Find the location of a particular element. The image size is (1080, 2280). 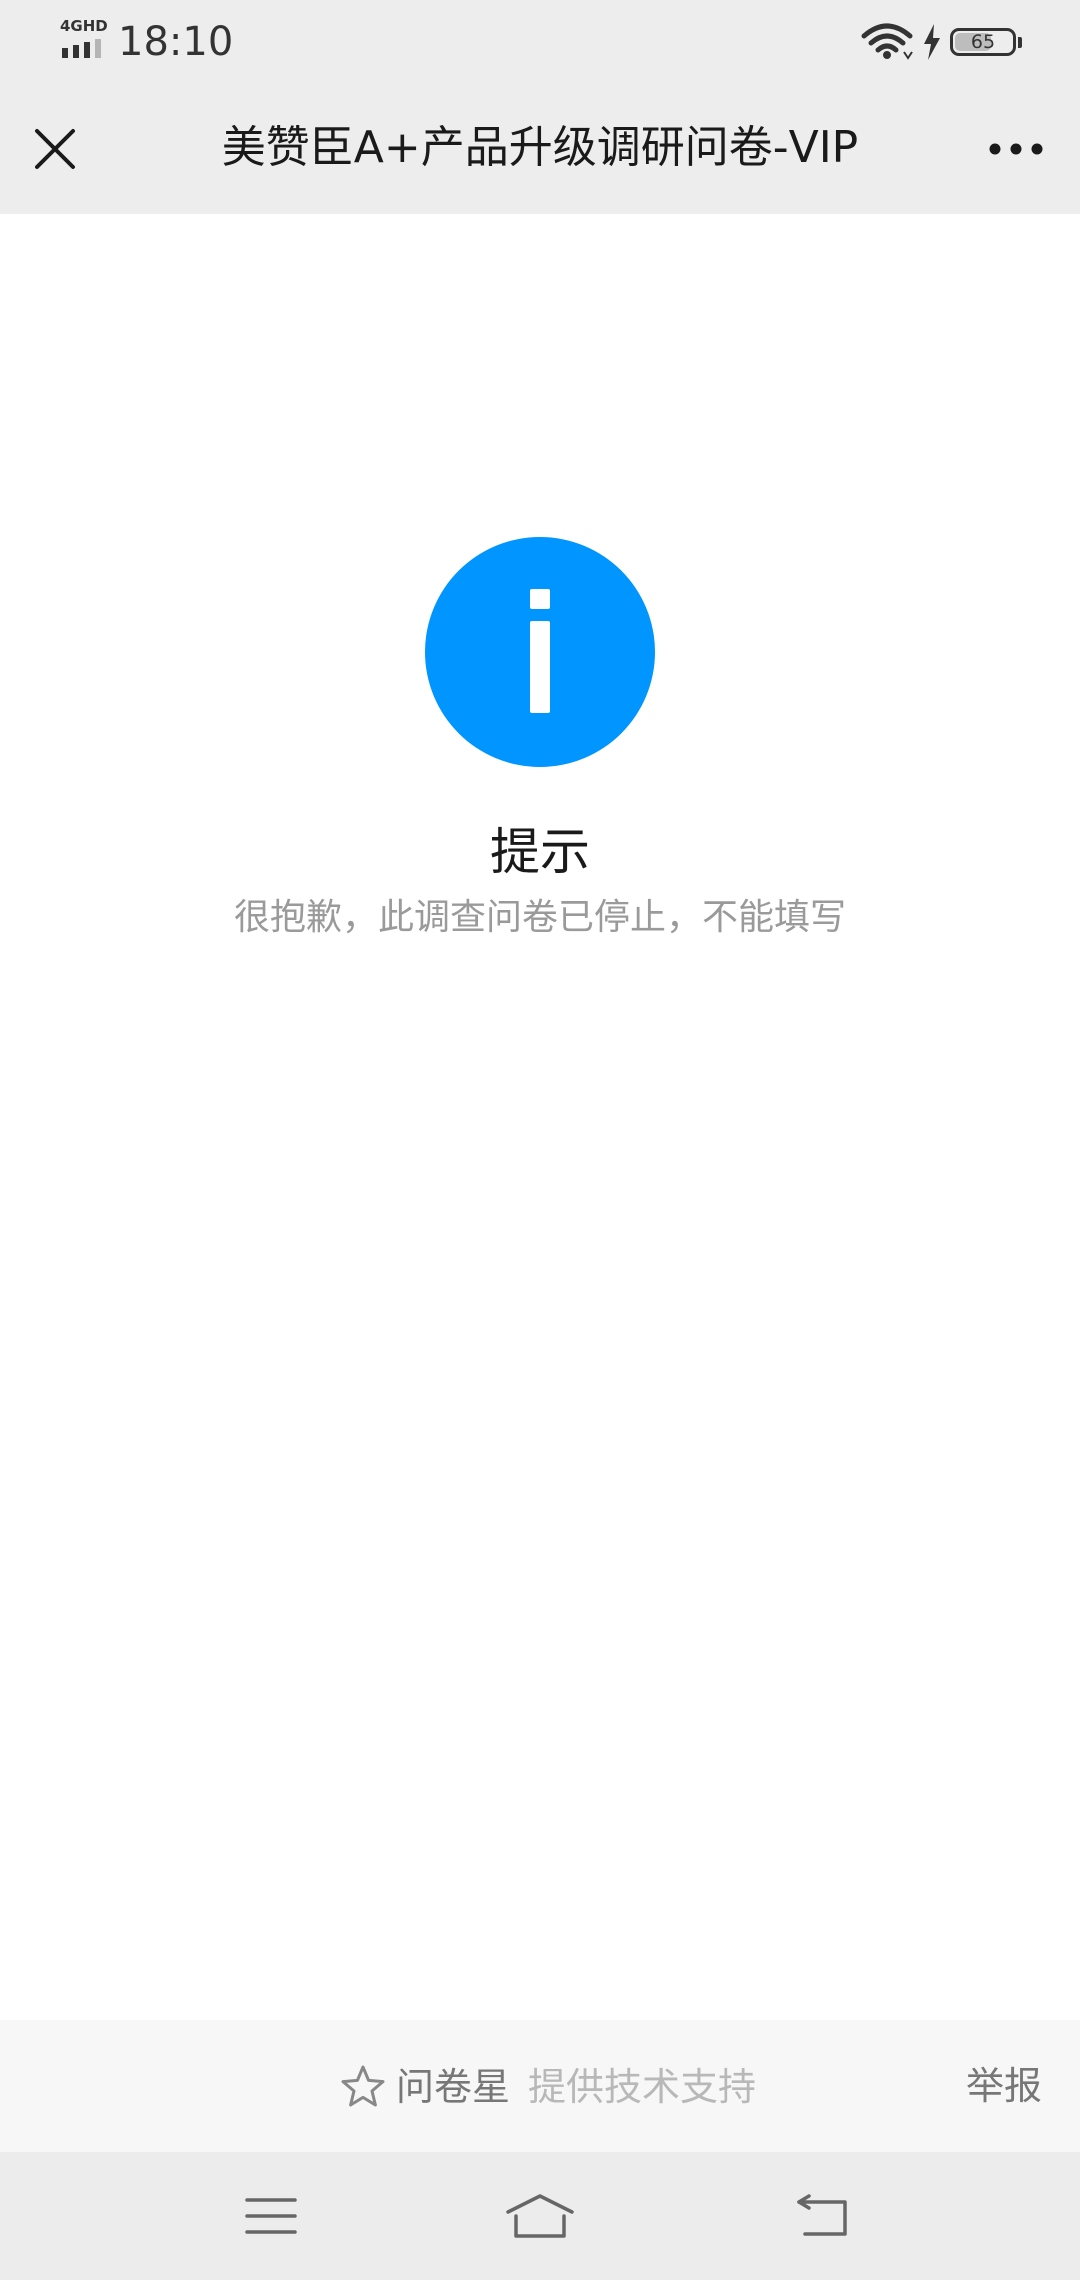

menu-icon is located at coordinates (271, 2216).